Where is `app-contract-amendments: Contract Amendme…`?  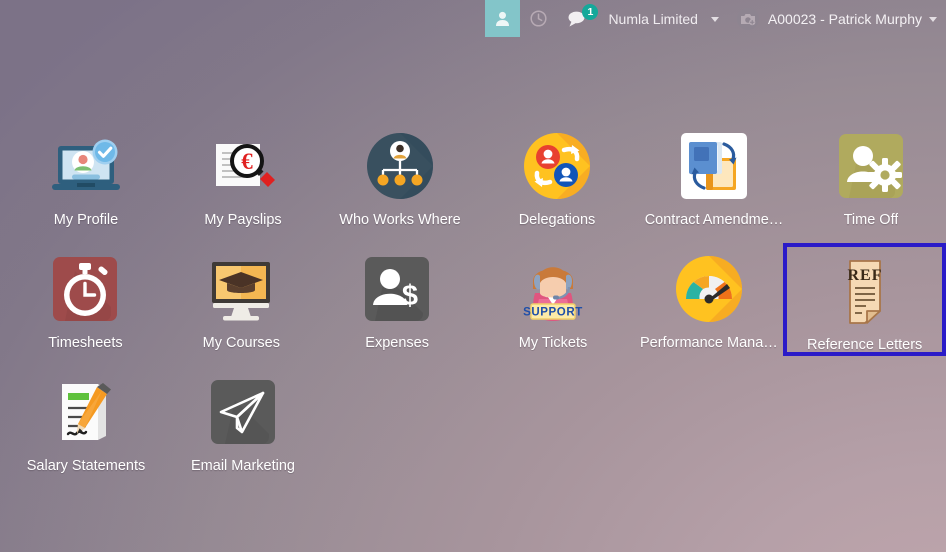
app-contract-amendments: Contract Amendme… is located at coordinates (714, 181).